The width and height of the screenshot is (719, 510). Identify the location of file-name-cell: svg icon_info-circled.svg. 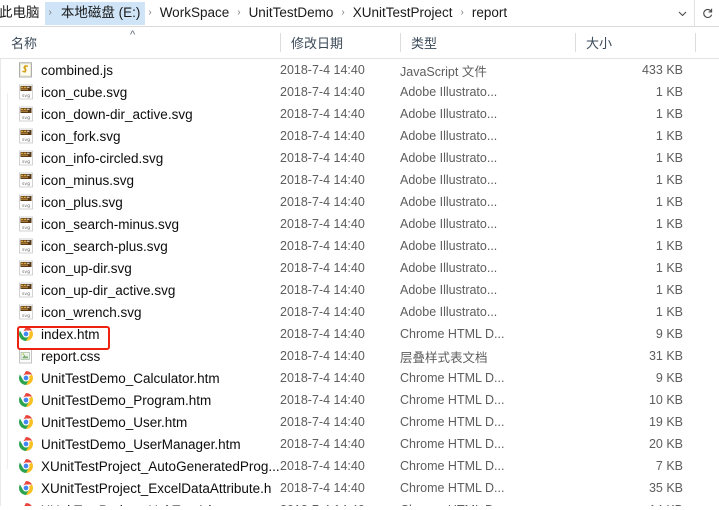
(149, 158).